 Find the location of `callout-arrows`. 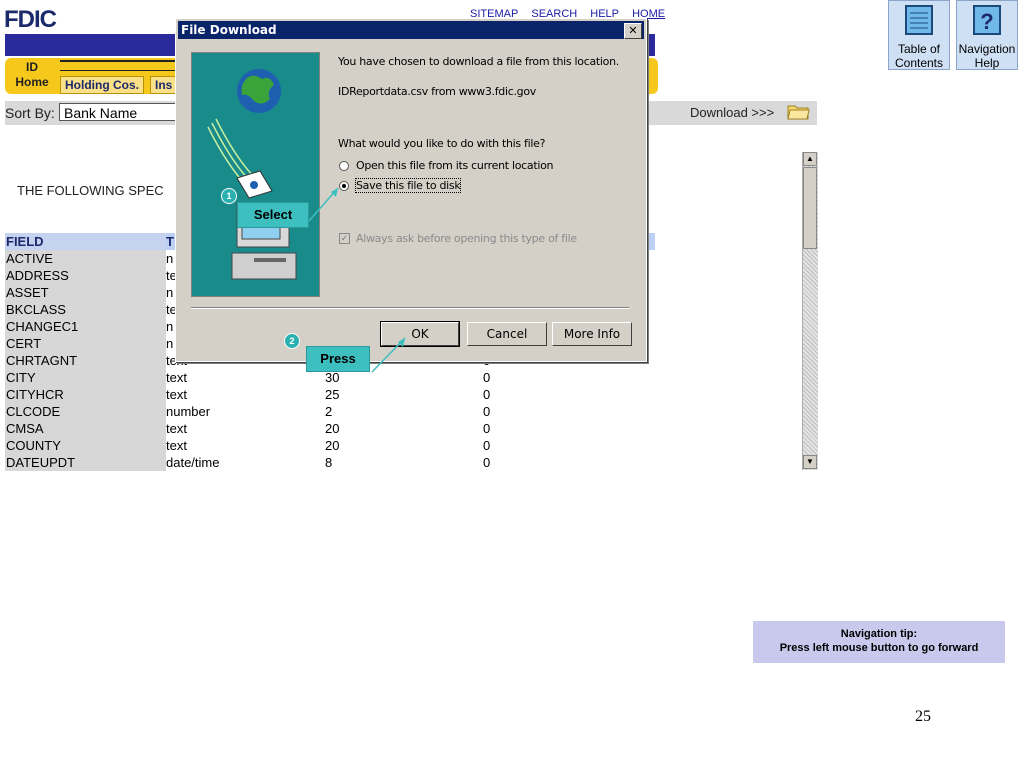

callout-arrows is located at coordinates (356, 280).